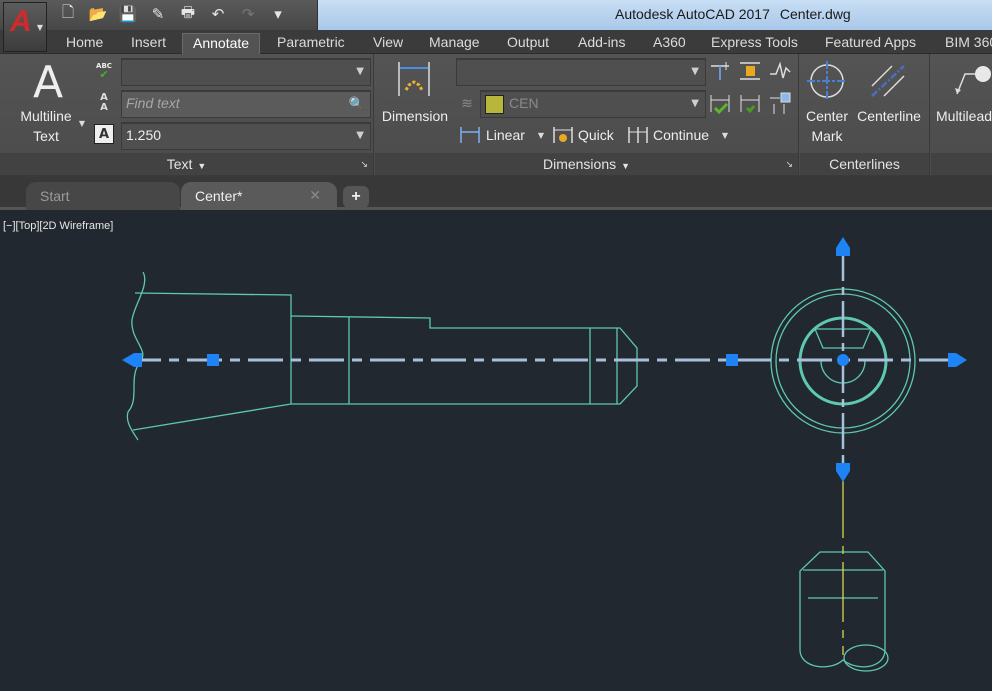 The height and width of the screenshot is (691, 992). Describe the element at coordinates (827, 136) in the screenshot. I see `center-mark-label-2: Mark` at that location.